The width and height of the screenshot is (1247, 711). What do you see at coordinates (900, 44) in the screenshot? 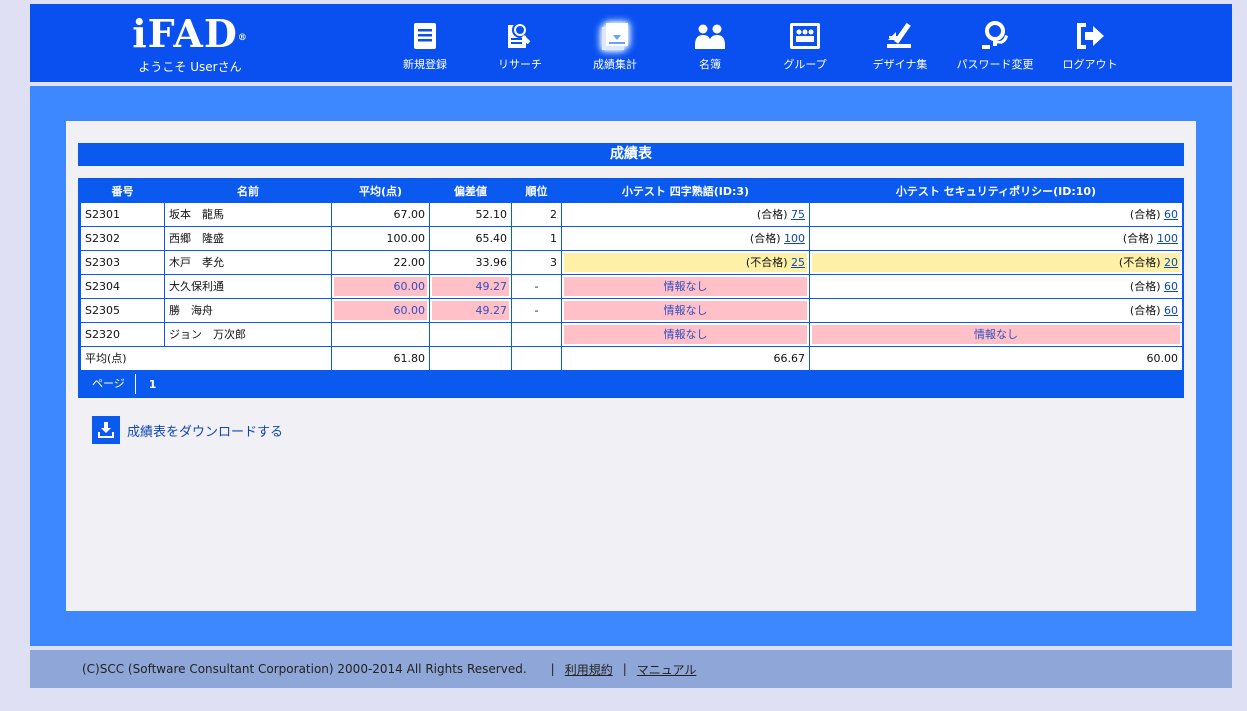
I see `nav-designer: デザイナ集` at bounding box center [900, 44].